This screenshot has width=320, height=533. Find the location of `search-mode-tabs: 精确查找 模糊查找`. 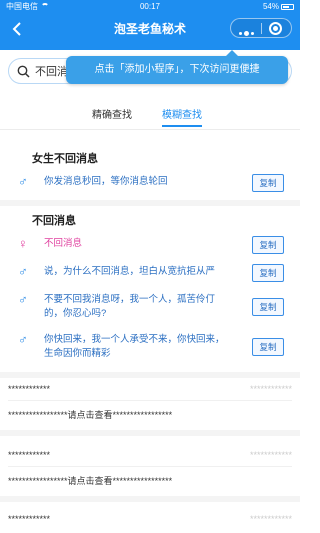

search-mode-tabs: 精确查找 模糊查找 is located at coordinates (150, 116).